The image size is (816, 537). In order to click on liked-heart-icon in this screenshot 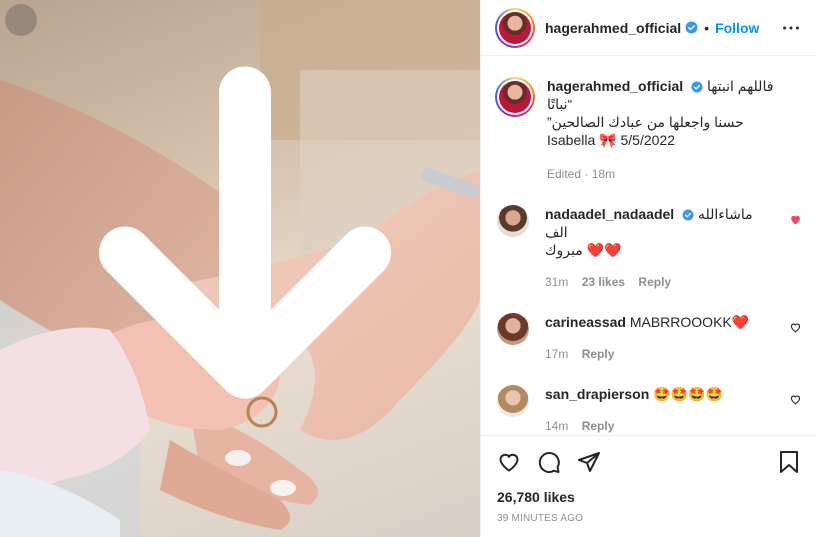, I will do `click(795, 219)`.